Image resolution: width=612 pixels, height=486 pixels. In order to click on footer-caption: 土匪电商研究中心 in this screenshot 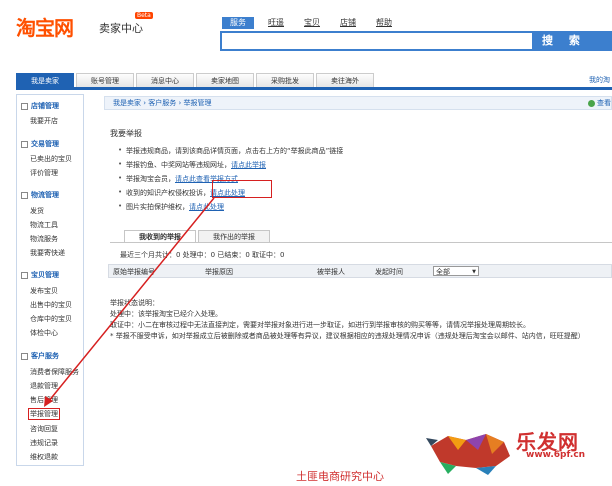, I will do `click(340, 476)`.